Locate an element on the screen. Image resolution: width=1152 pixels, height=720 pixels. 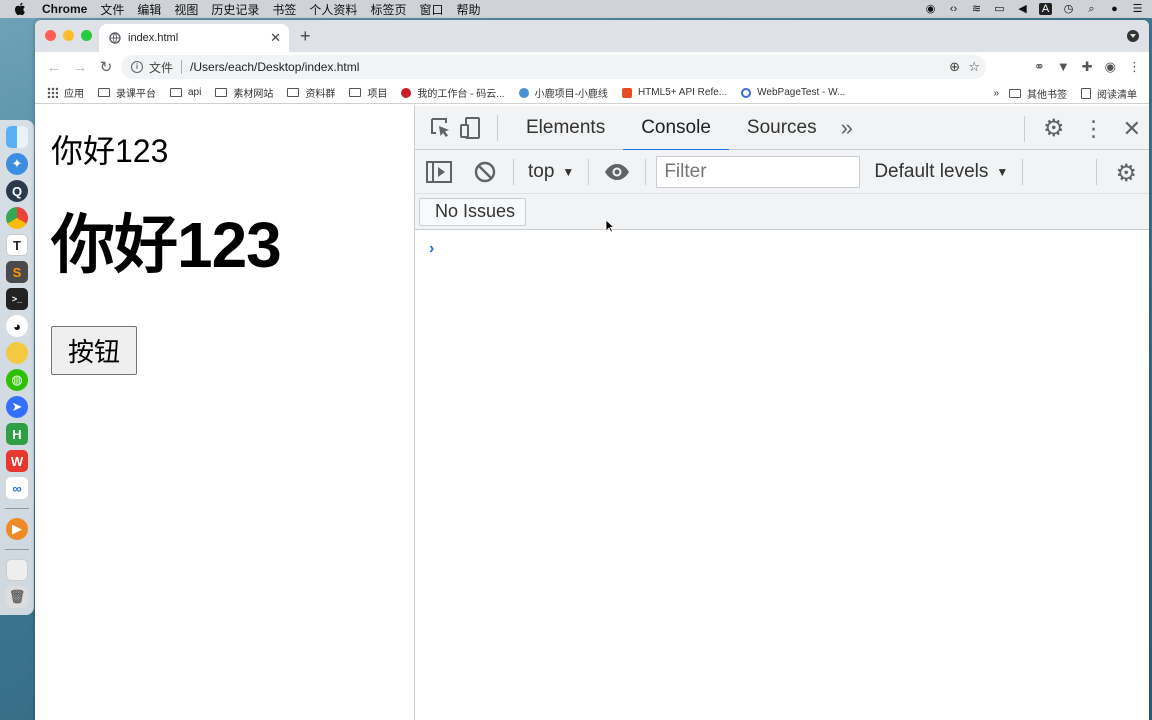
baidu-netdisk-icon: ∞ is located at coordinates (17, 488).